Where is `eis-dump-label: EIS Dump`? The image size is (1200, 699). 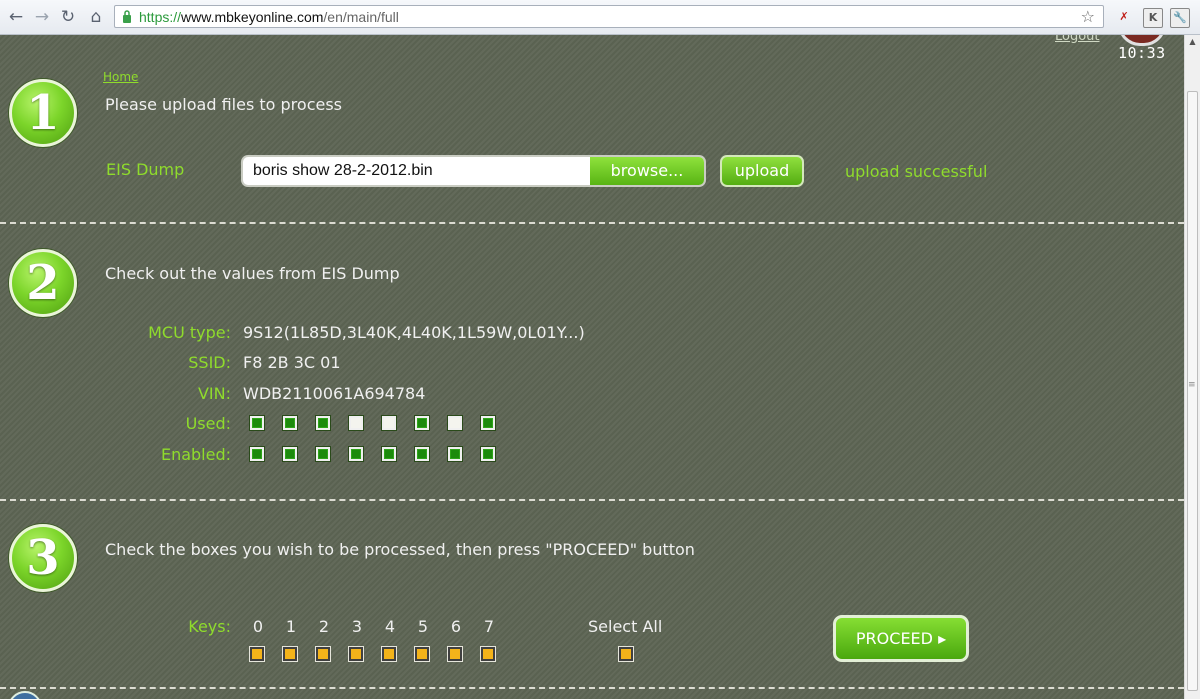
eis-dump-label: EIS Dump is located at coordinates (145, 169).